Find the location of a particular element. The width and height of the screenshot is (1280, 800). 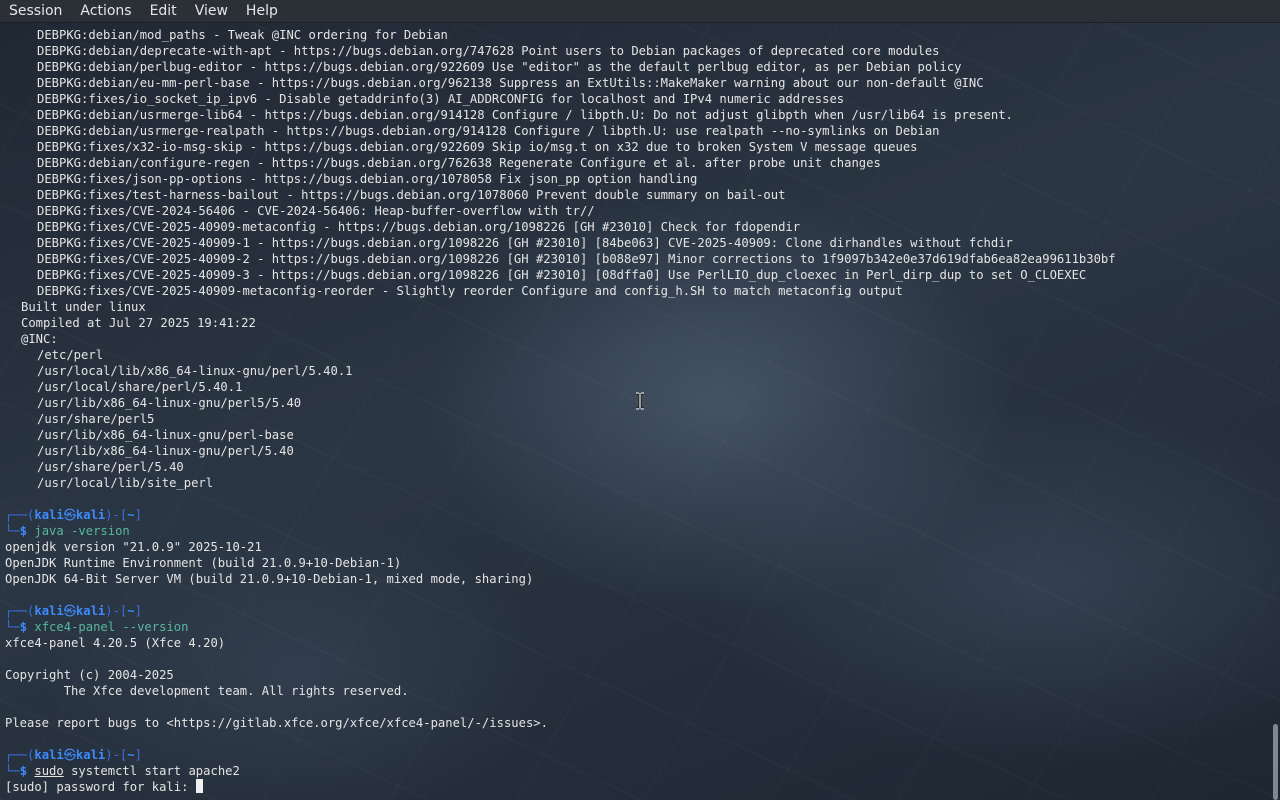

menu-edit: Edit is located at coordinates (163, 11).